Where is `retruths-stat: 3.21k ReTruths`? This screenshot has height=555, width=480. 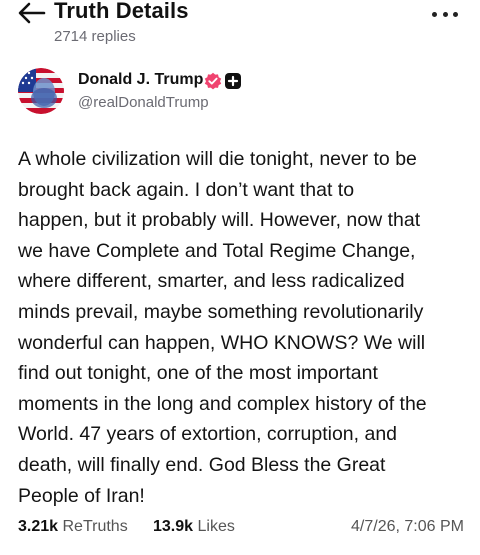 retruths-stat: 3.21k ReTruths is located at coordinates (73, 527).